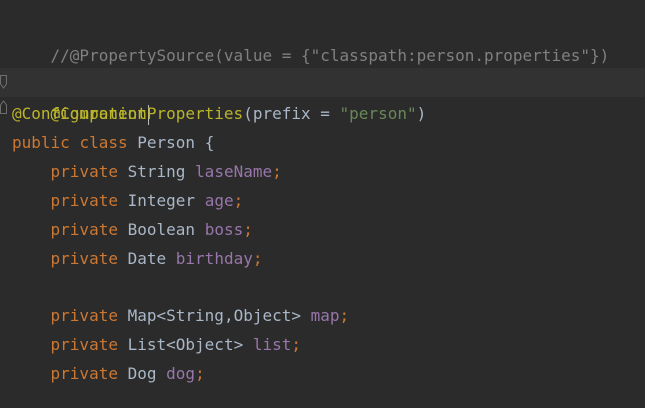 The width and height of the screenshot is (645, 408). I want to click on equals-sign: =, so click(325, 113).